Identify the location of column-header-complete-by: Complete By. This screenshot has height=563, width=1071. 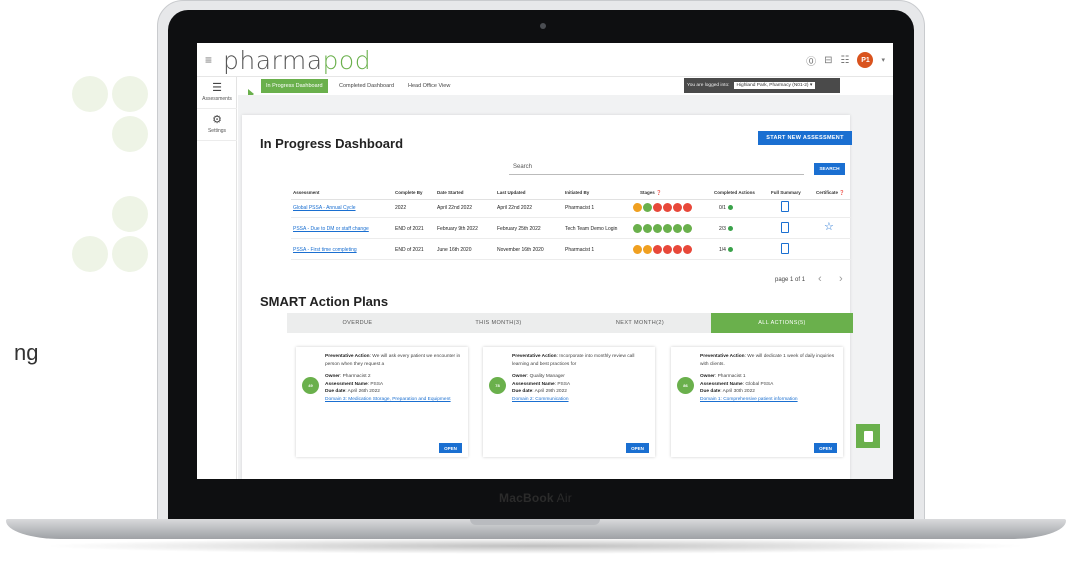
(409, 192).